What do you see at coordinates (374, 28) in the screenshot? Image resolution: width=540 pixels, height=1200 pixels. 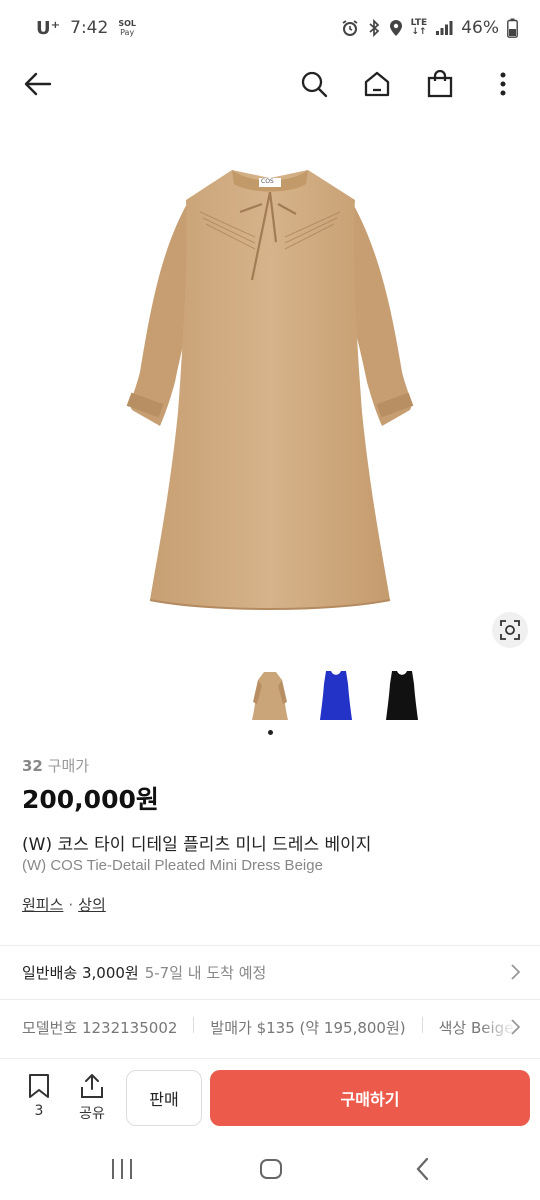 I see `bluetooth-icon` at bounding box center [374, 28].